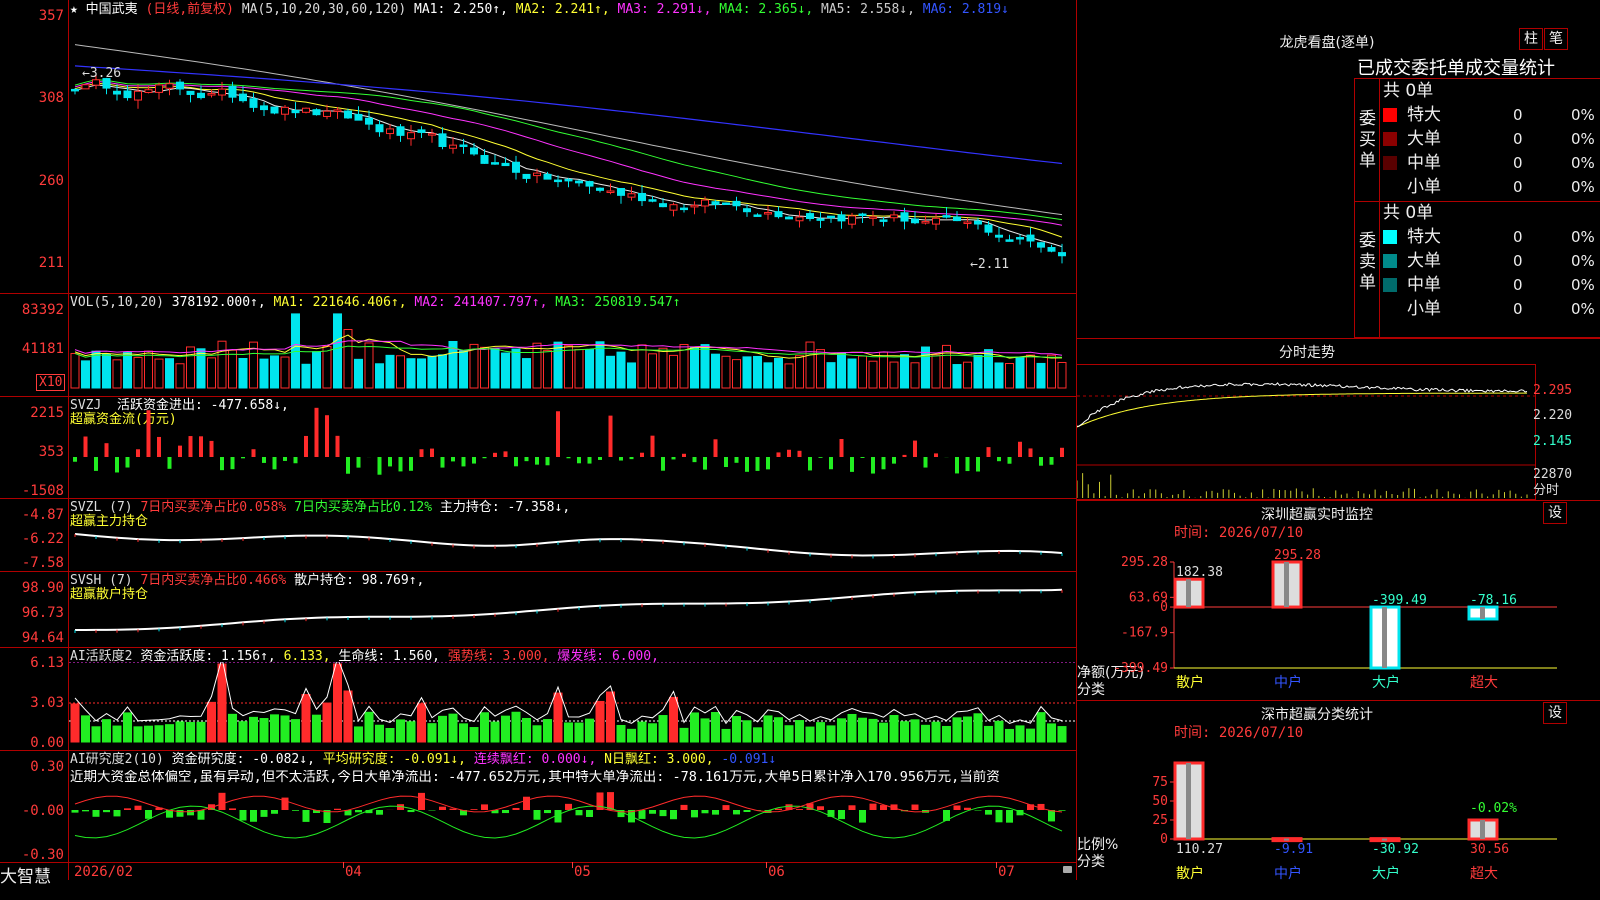 Image resolution: width=1600 pixels, height=900 pixels. Describe the element at coordinates (1491, 163) in the screenshot. I see `buy-order-row: 中单 0 0%` at that location.